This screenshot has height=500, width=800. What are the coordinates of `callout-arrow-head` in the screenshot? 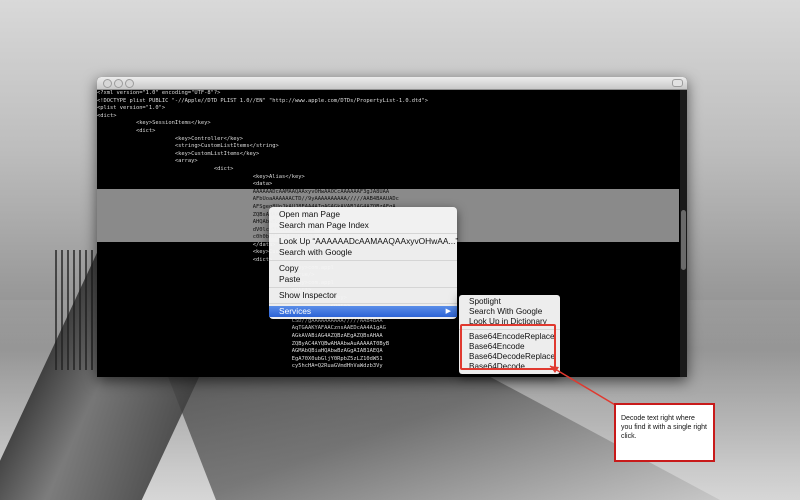 It's located at (554, 369).